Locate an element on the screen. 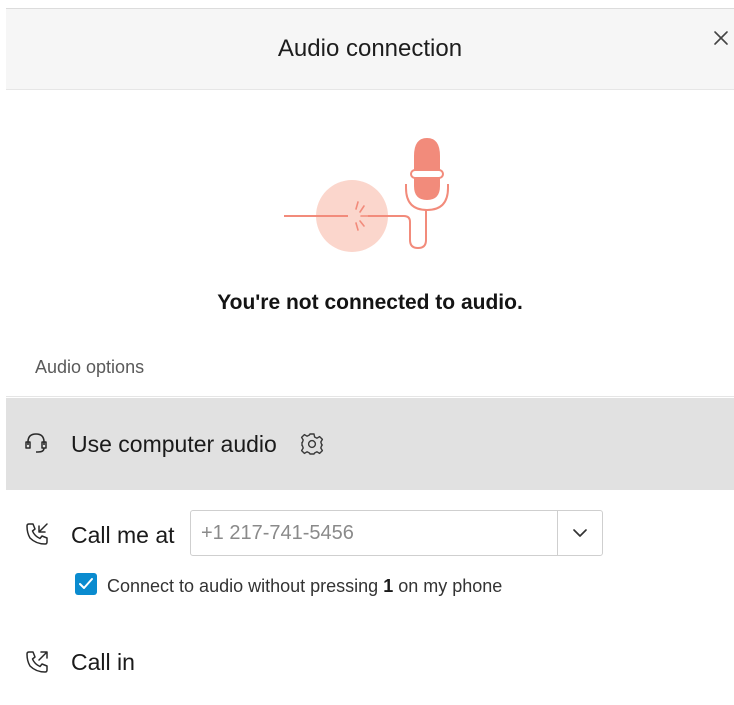  checkbox-label-suffix: on my phone is located at coordinates (450, 586).